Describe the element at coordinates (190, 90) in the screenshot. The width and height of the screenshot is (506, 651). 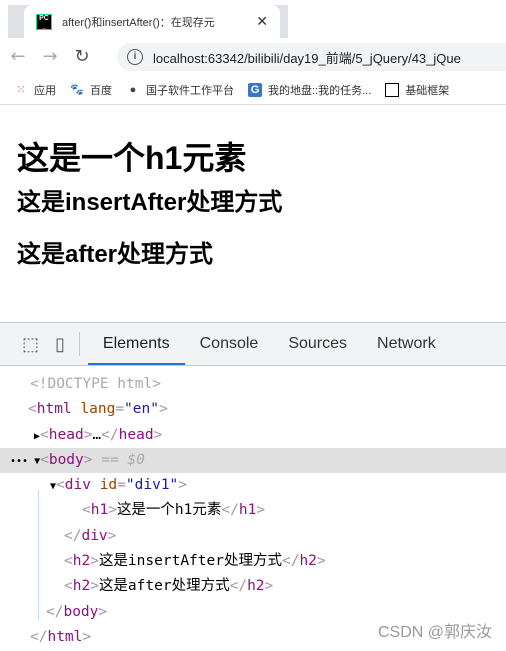
I see `bookmark-guozi: 国子软件工作平台` at that location.